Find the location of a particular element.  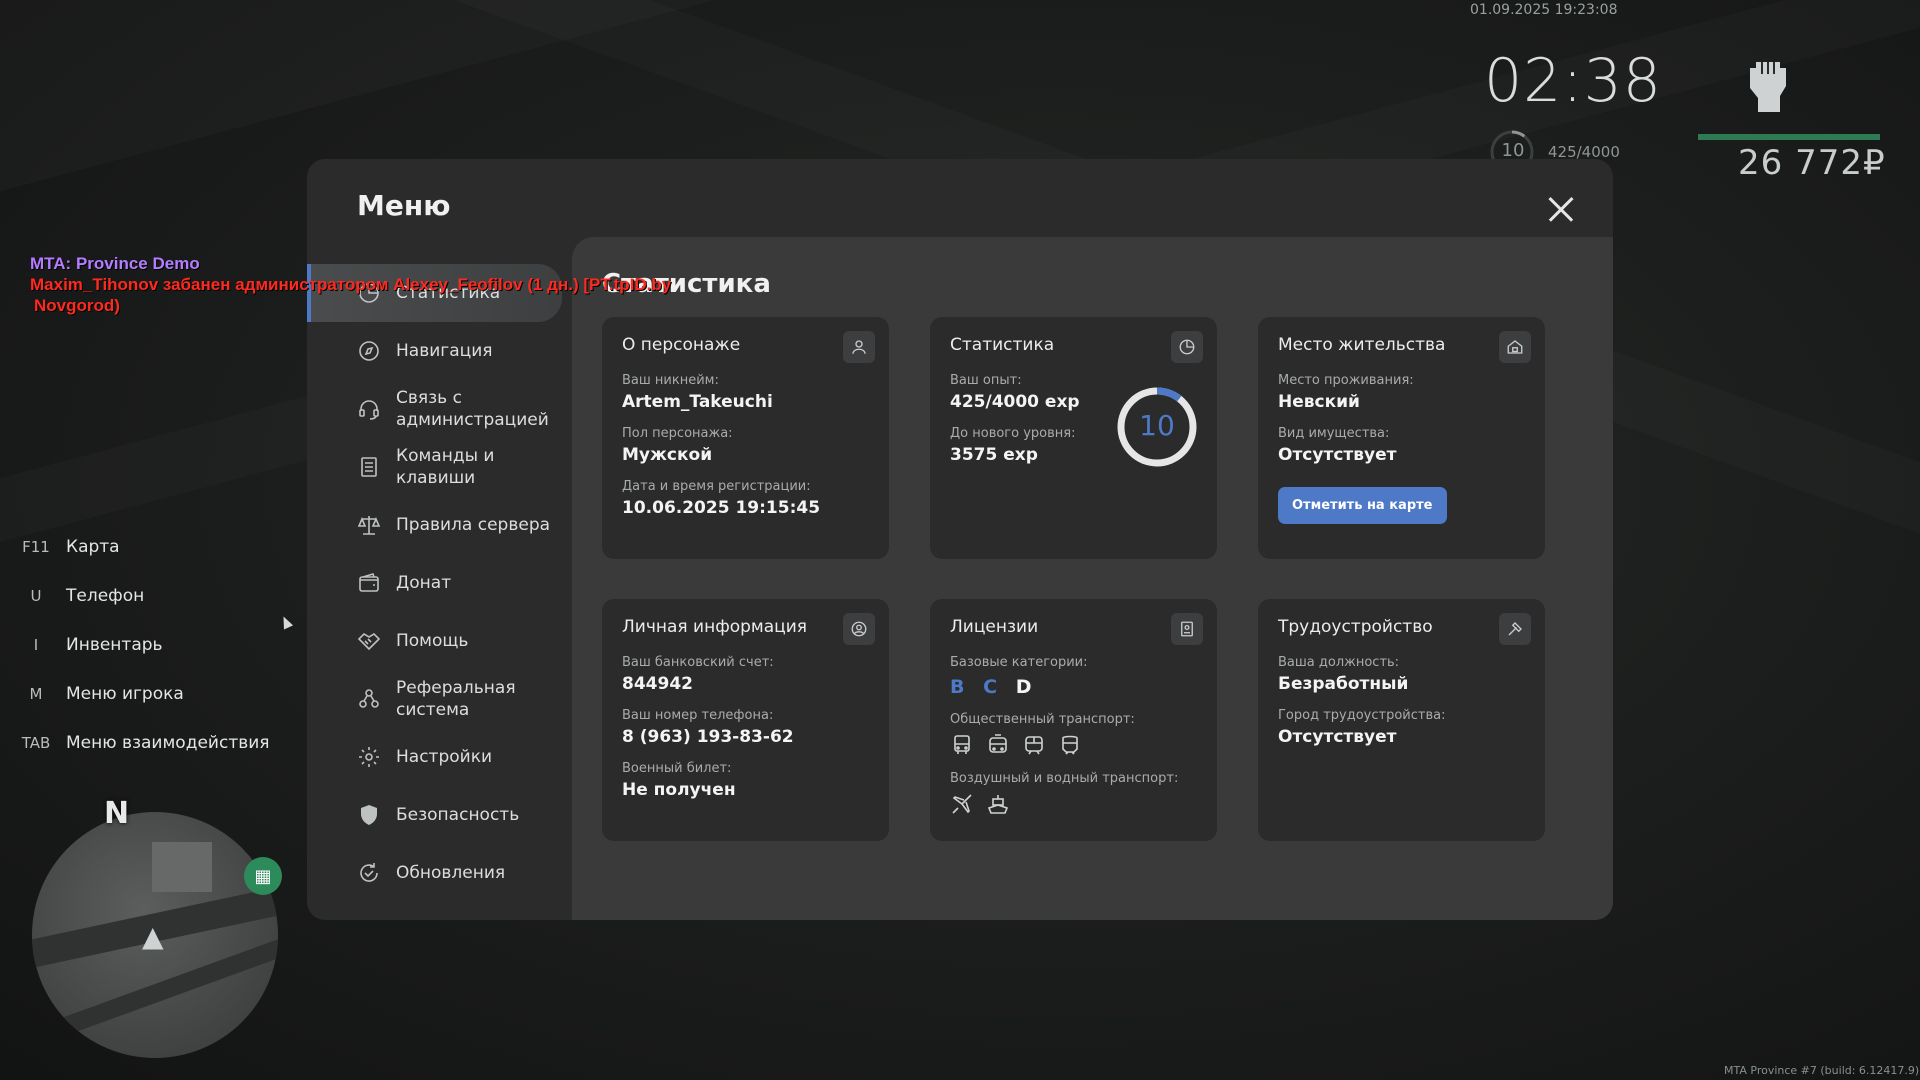

hotkey-key: M is located at coordinates (36, 693).